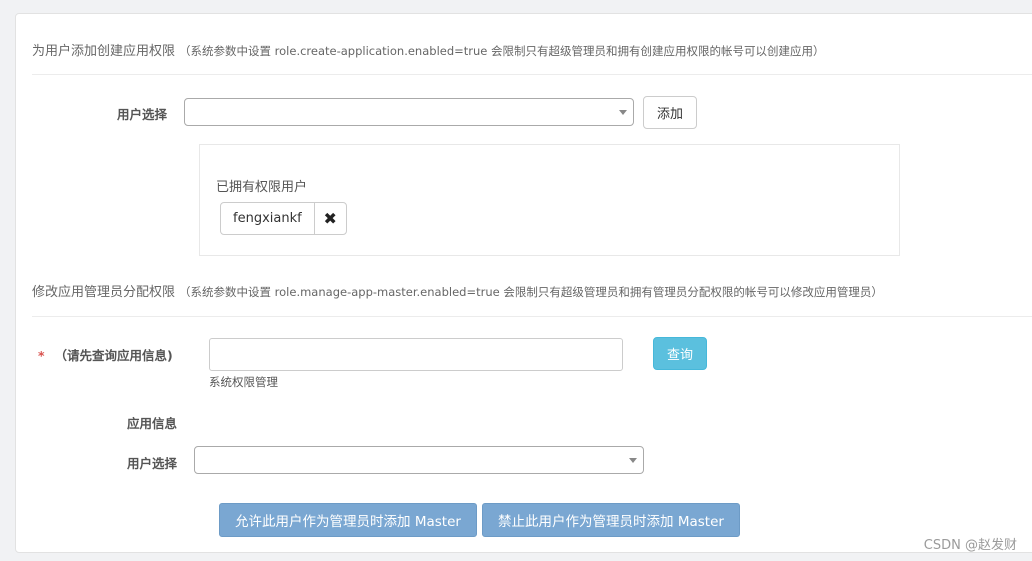 This screenshot has width=1032, height=561. Describe the element at coordinates (416, 354) in the screenshot. I see `app-id-input` at that location.